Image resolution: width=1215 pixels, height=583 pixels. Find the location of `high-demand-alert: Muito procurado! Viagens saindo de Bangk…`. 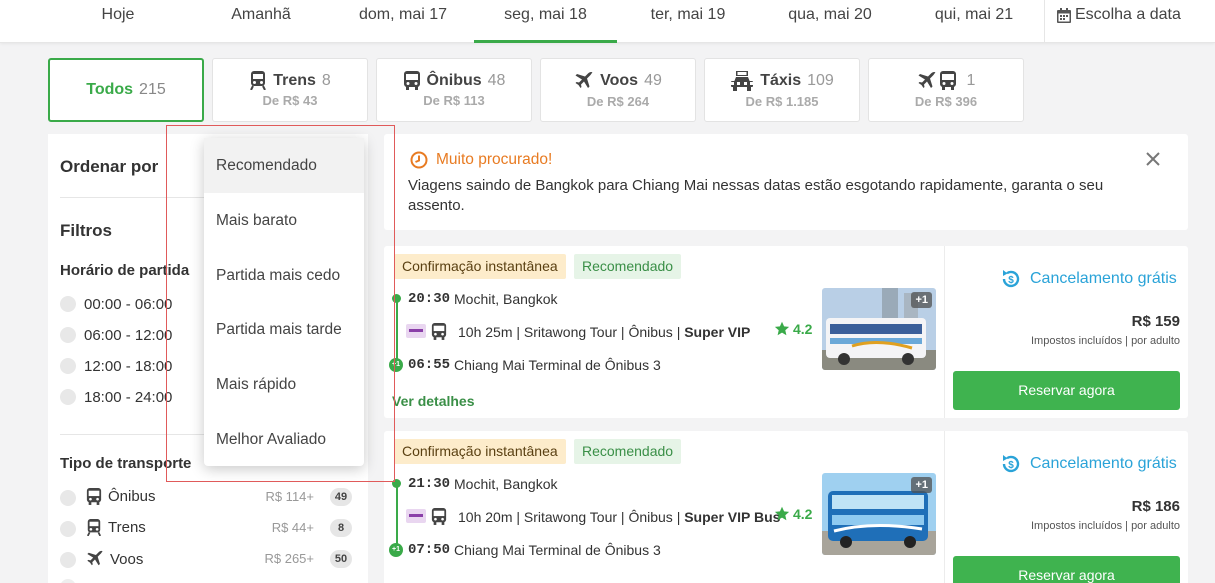

high-demand-alert: Muito procurado! Viagens saindo de Bangk… is located at coordinates (786, 182).